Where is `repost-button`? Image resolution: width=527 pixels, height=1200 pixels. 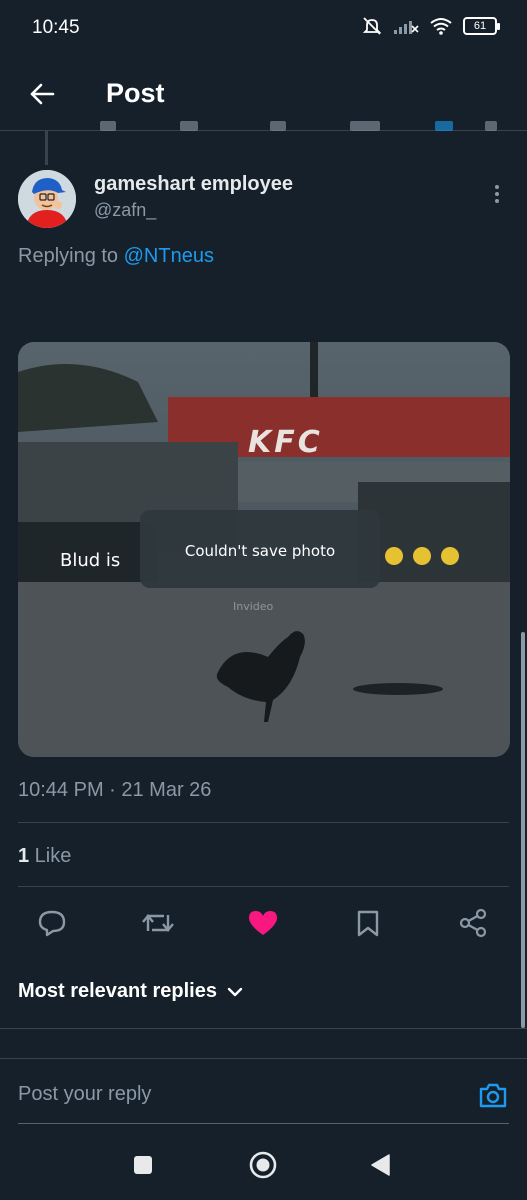 repost-button is located at coordinates (158, 923).